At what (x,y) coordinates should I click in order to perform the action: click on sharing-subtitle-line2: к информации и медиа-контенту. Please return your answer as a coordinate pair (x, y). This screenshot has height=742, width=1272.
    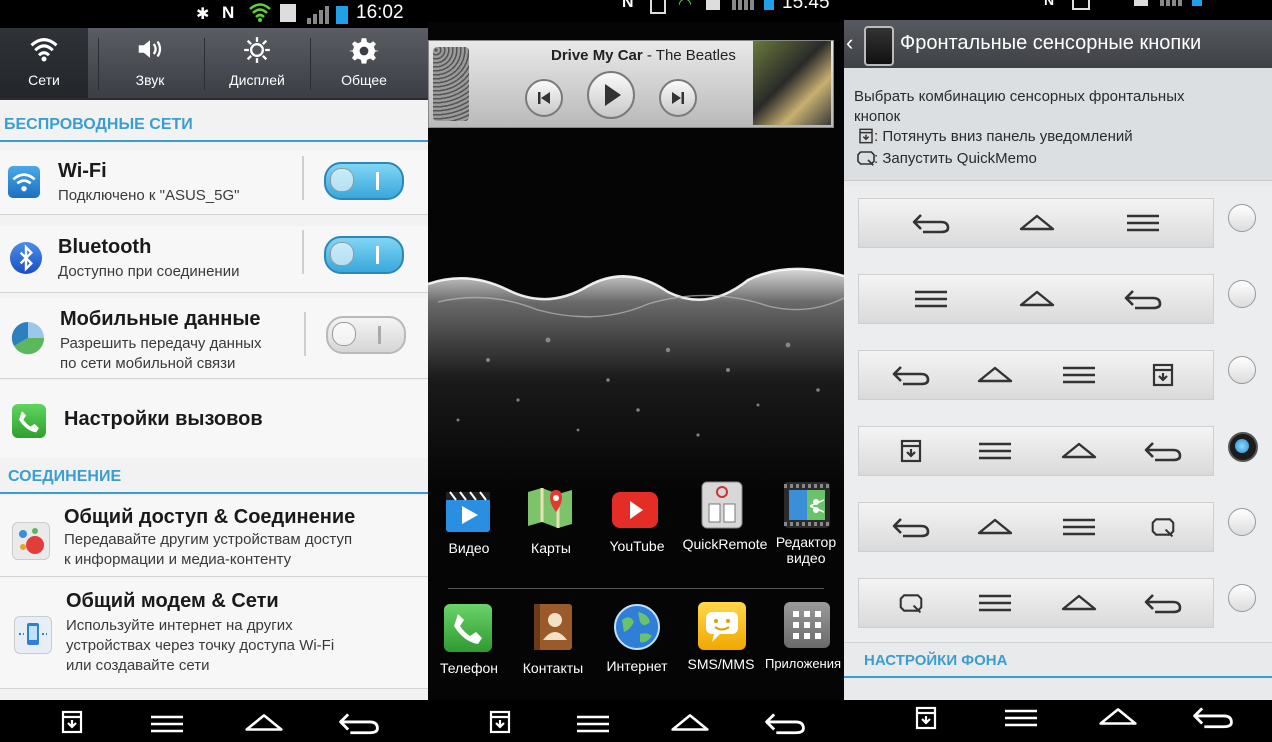
    Looking at the image, I should click on (178, 559).